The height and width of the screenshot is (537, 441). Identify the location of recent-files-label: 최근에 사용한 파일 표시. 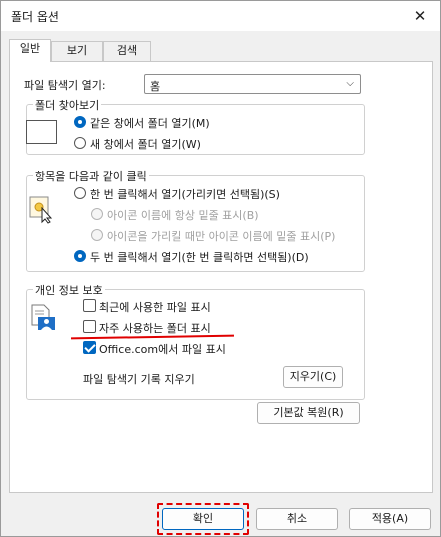
(155, 307).